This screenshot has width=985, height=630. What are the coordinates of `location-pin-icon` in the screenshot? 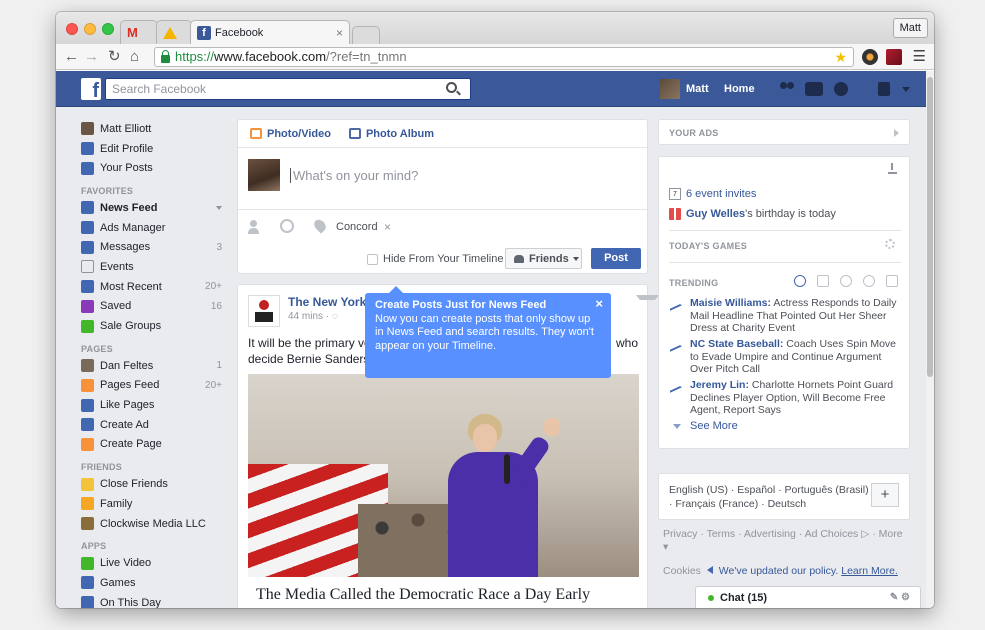 It's located at (320, 225).